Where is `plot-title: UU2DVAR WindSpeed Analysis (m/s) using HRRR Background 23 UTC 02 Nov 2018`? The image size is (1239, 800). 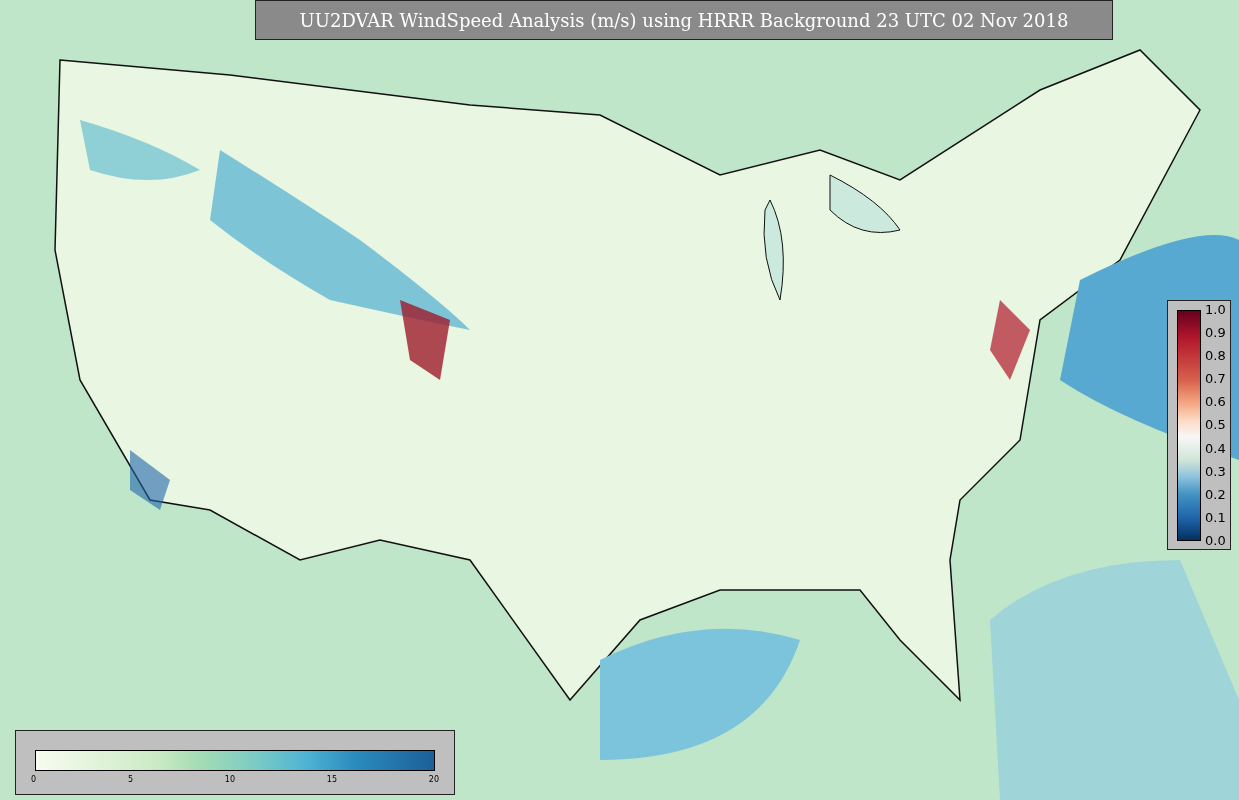 plot-title: UU2DVAR WindSpeed Analysis (m/s) using HRRR Background 23 UTC 02 Nov 2018 is located at coordinates (684, 20).